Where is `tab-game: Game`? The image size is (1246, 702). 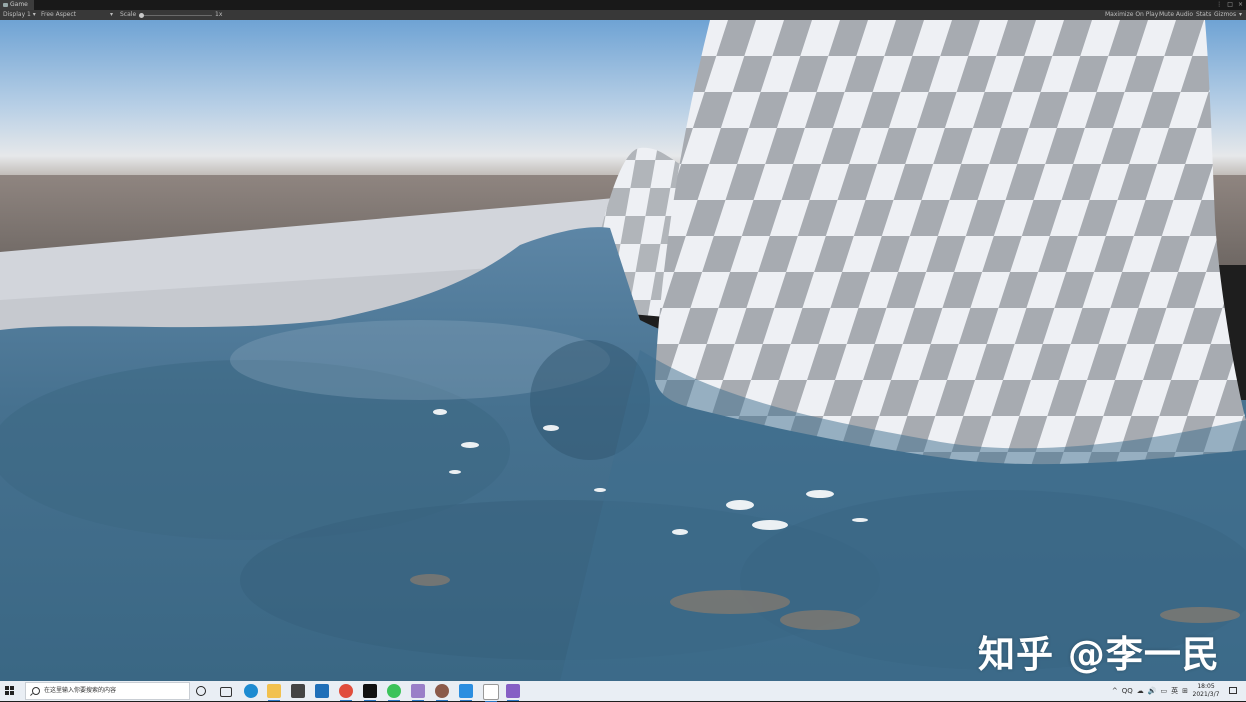 tab-game: Game is located at coordinates (17, 5).